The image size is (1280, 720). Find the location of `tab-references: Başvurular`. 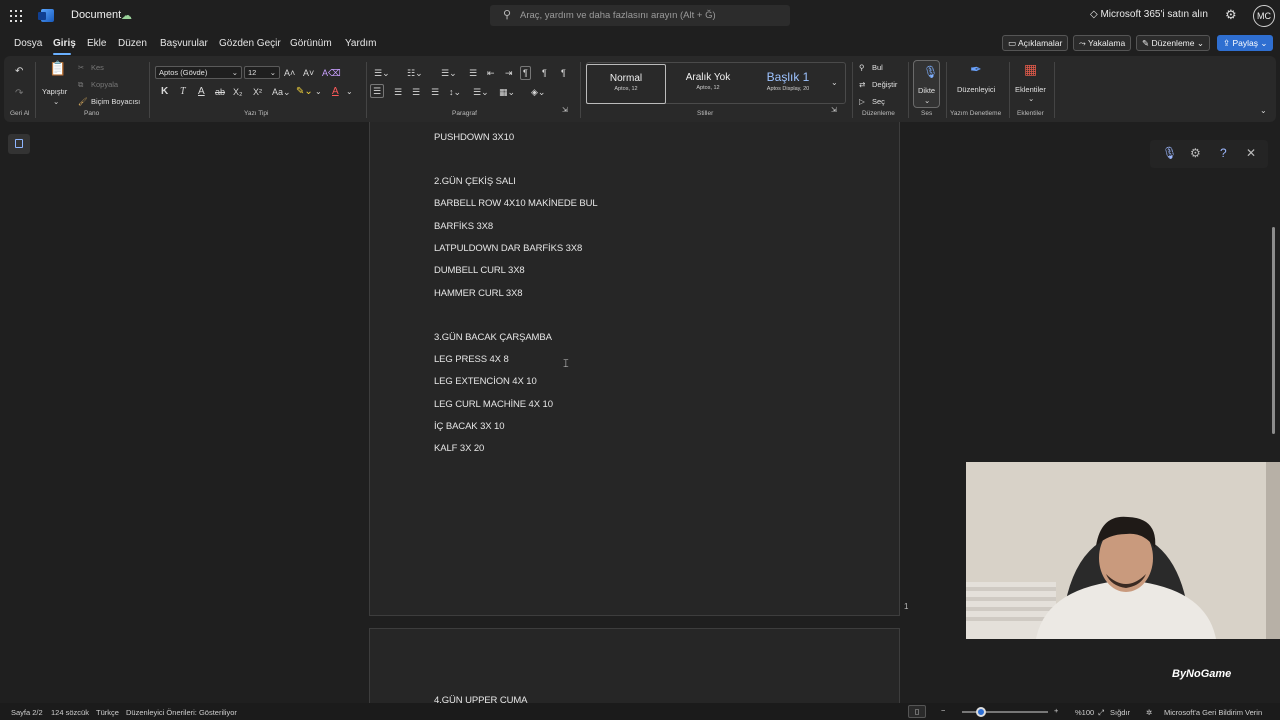

tab-references: Başvurular is located at coordinates (184, 43).